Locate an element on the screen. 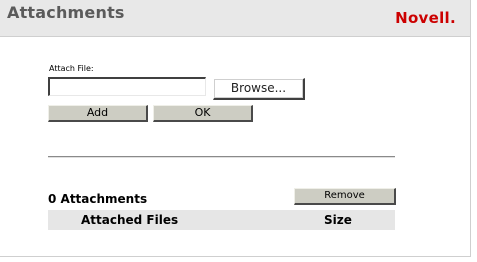 This screenshot has width=477, height=262. remove-button: Remove is located at coordinates (345, 196).